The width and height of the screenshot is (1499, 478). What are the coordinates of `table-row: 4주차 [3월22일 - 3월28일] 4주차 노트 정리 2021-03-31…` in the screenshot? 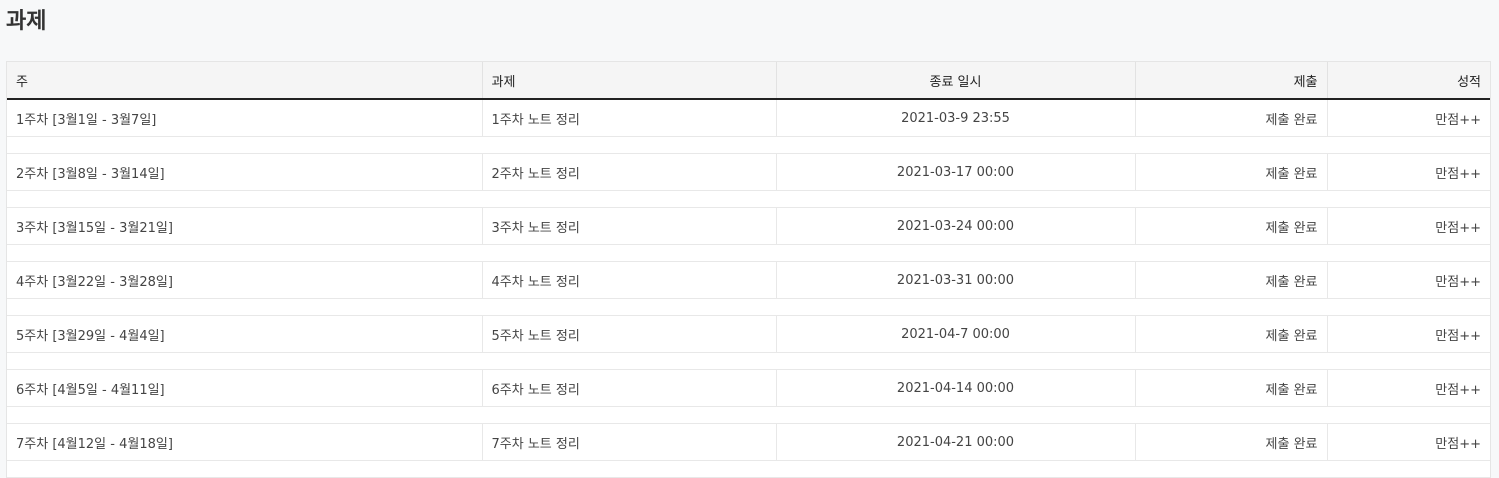 It's located at (748, 280).